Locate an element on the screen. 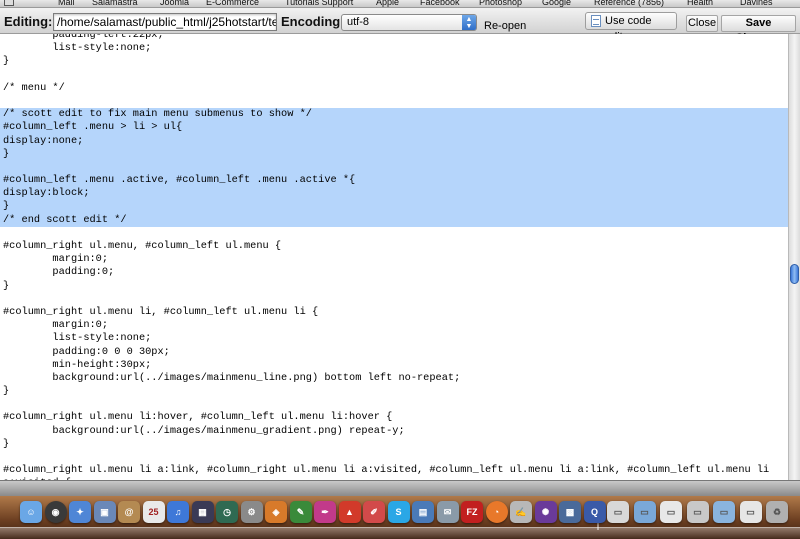 This screenshot has width=800, height=539. app-icon-purple: ✺ is located at coordinates (545, 512).